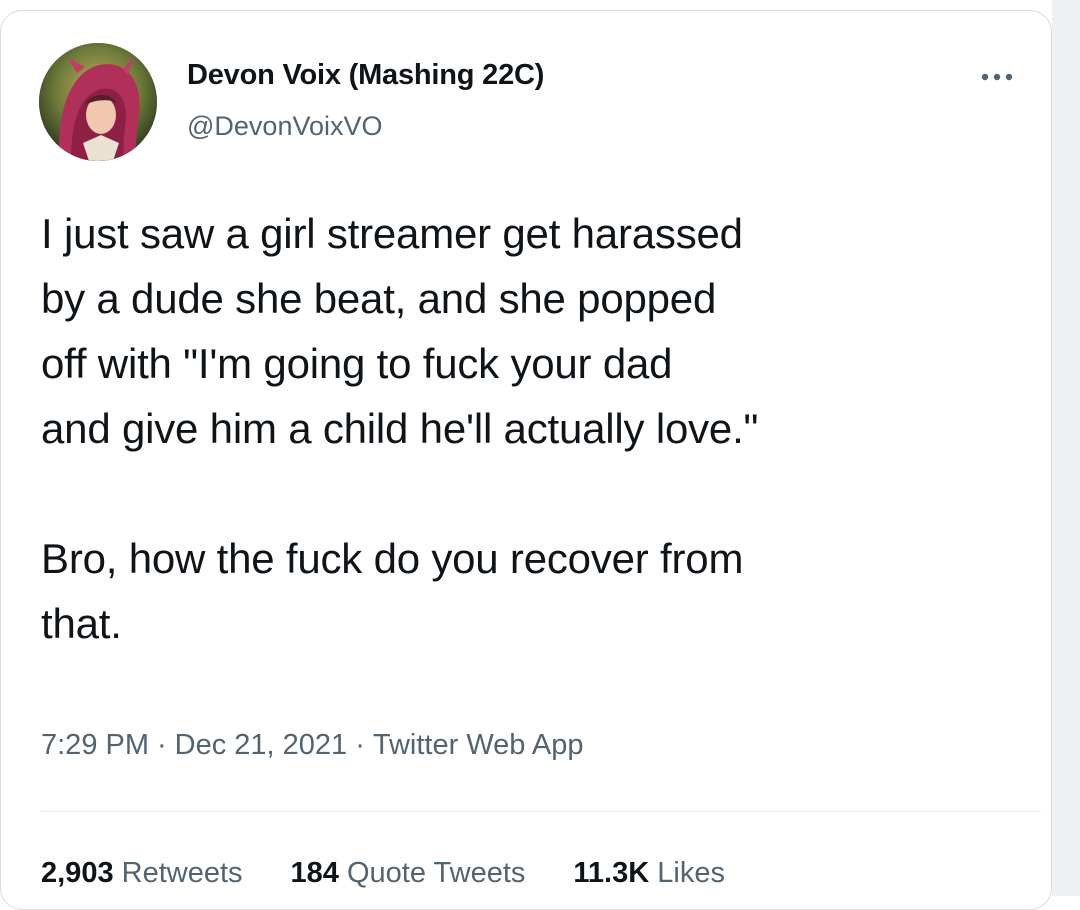 This screenshot has height=910, width=1080. Describe the element at coordinates (379, 298) in the screenshot. I see `tweet-text-line: by a dude she beat, and she popped` at that location.